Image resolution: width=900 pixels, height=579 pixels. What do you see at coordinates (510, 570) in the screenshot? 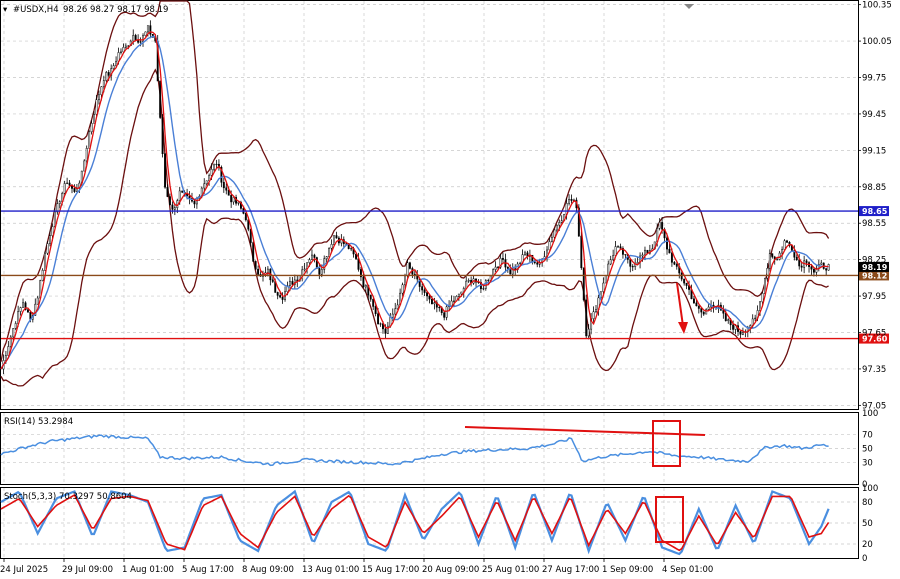
I see `time-tick-label: 25 Aug 01:00` at bounding box center [510, 570].